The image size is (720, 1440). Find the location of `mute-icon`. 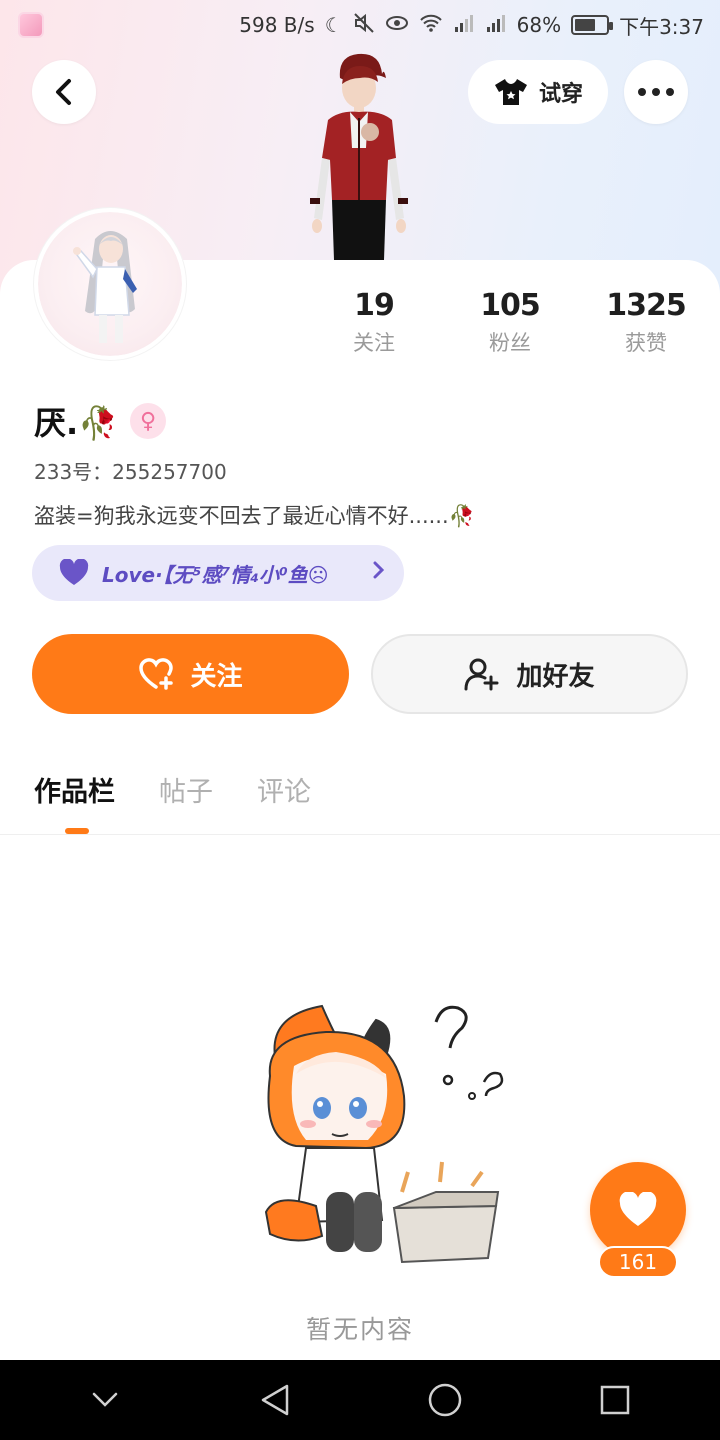

mute-icon is located at coordinates (364, 25).